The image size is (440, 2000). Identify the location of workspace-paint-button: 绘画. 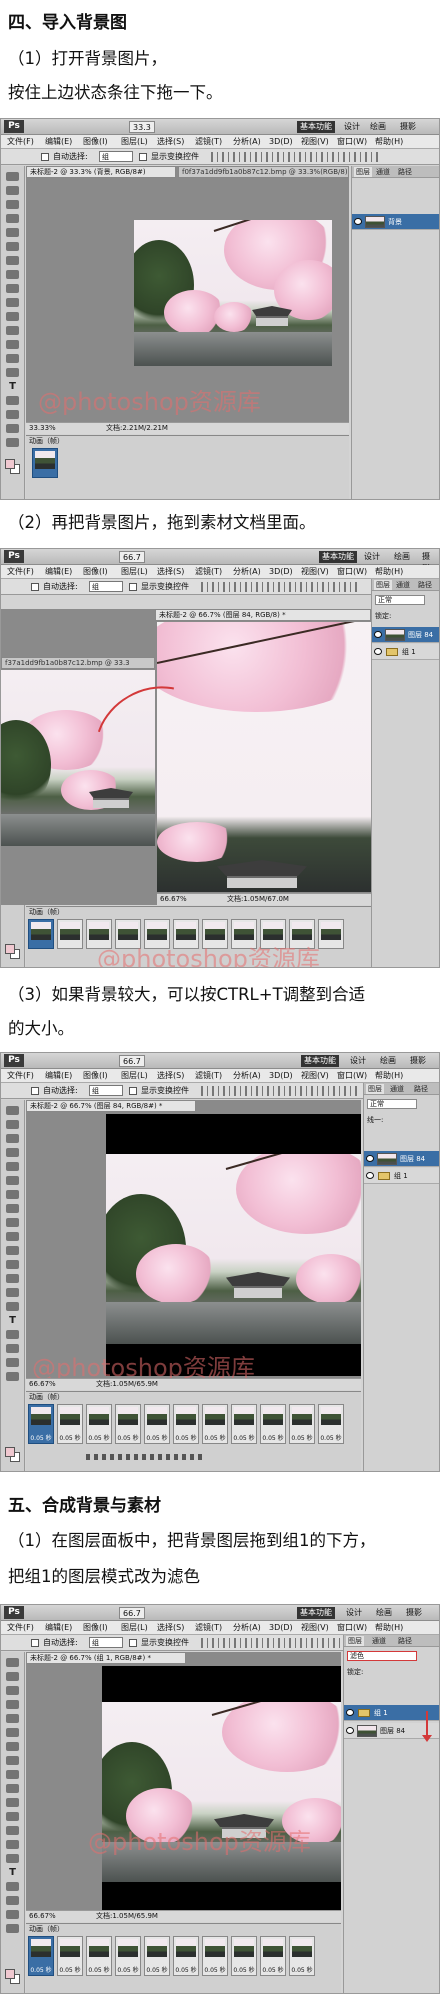
(402, 557).